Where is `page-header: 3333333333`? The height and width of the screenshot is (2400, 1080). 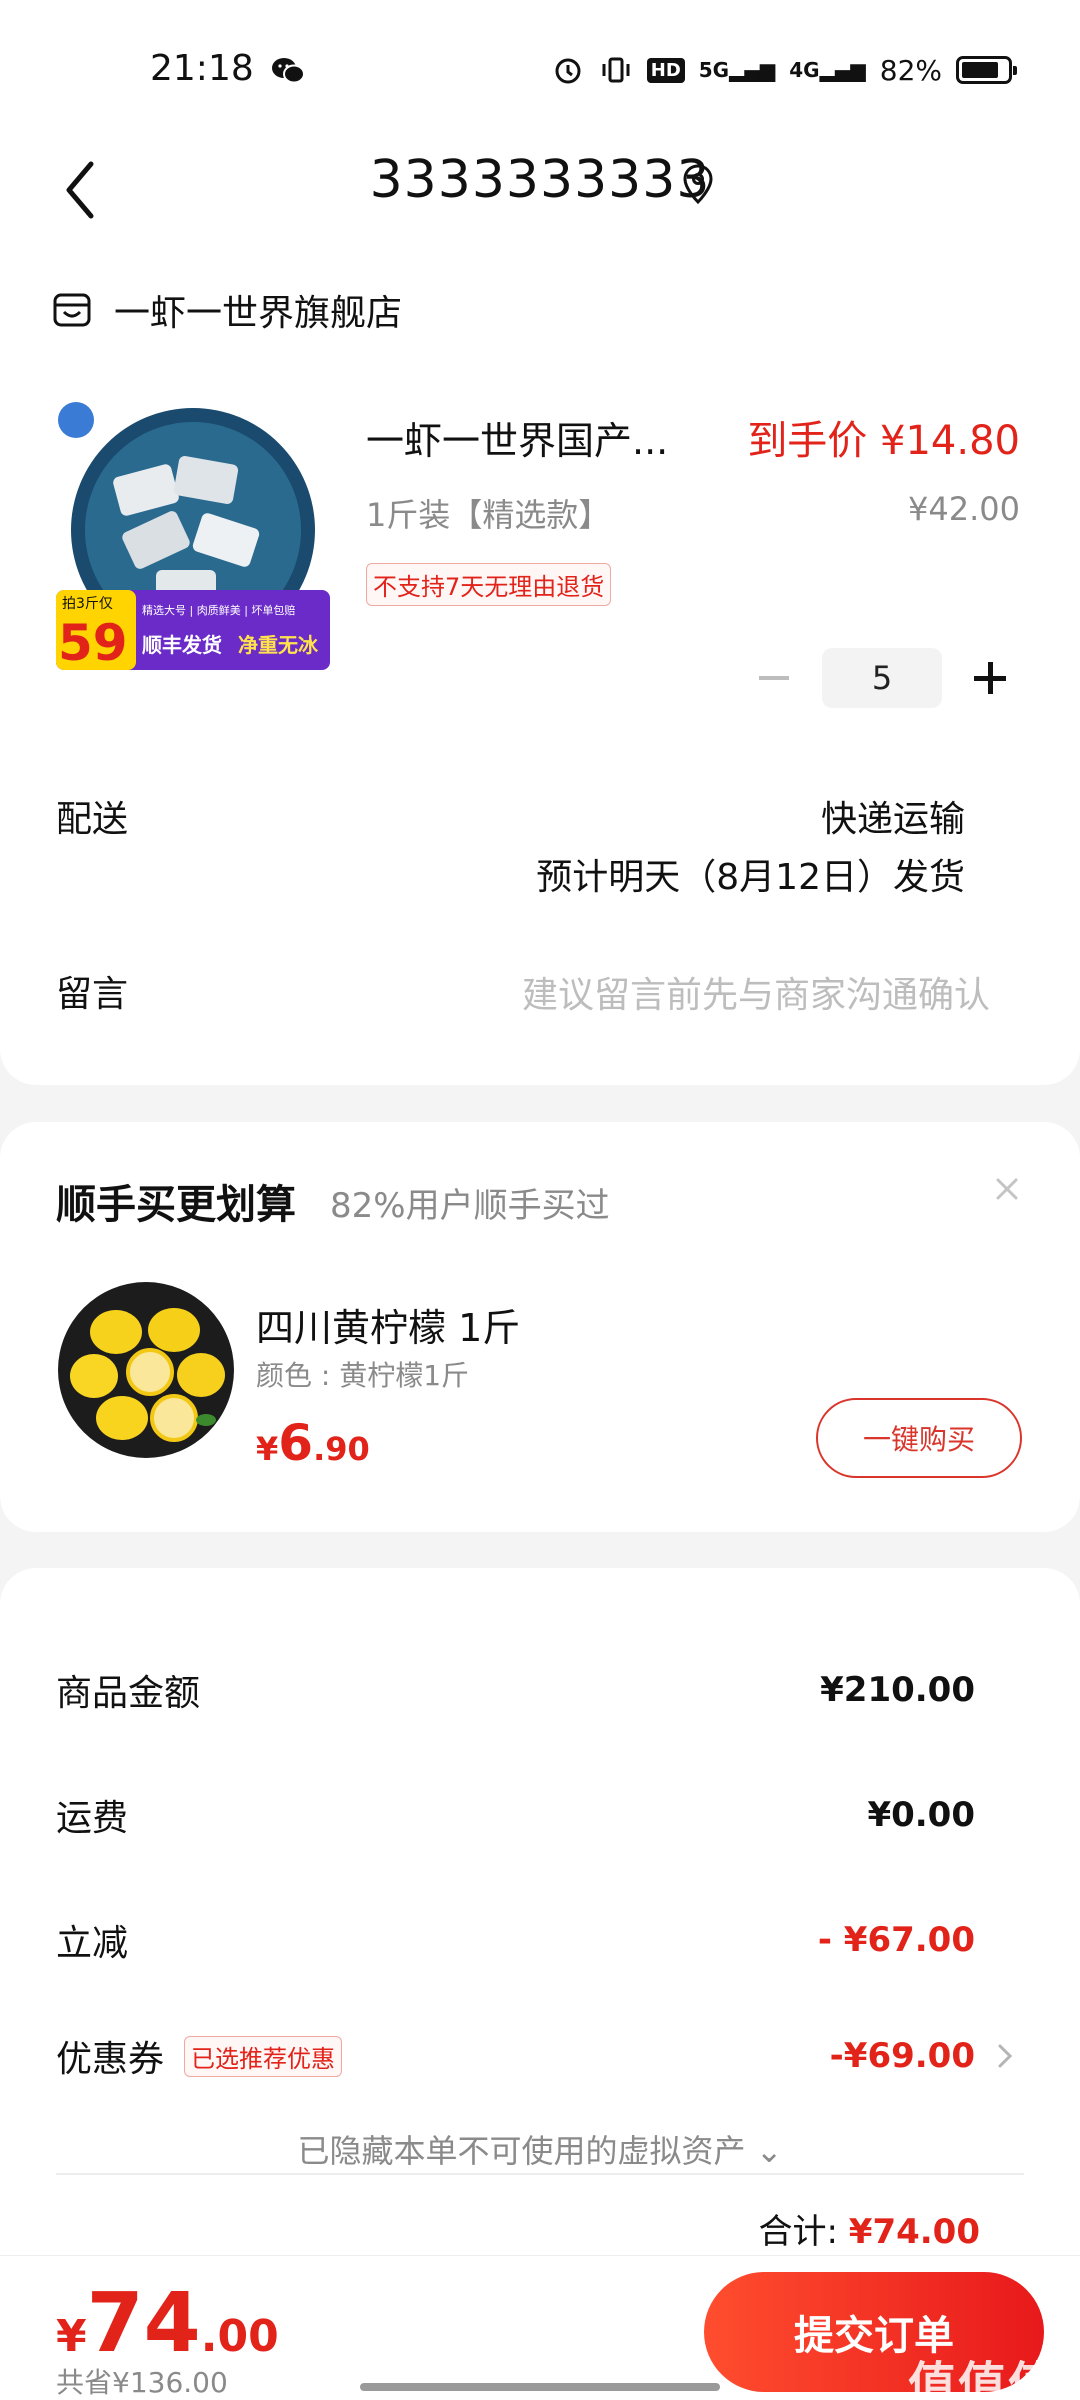
page-header: 3333333333 is located at coordinates (540, 195).